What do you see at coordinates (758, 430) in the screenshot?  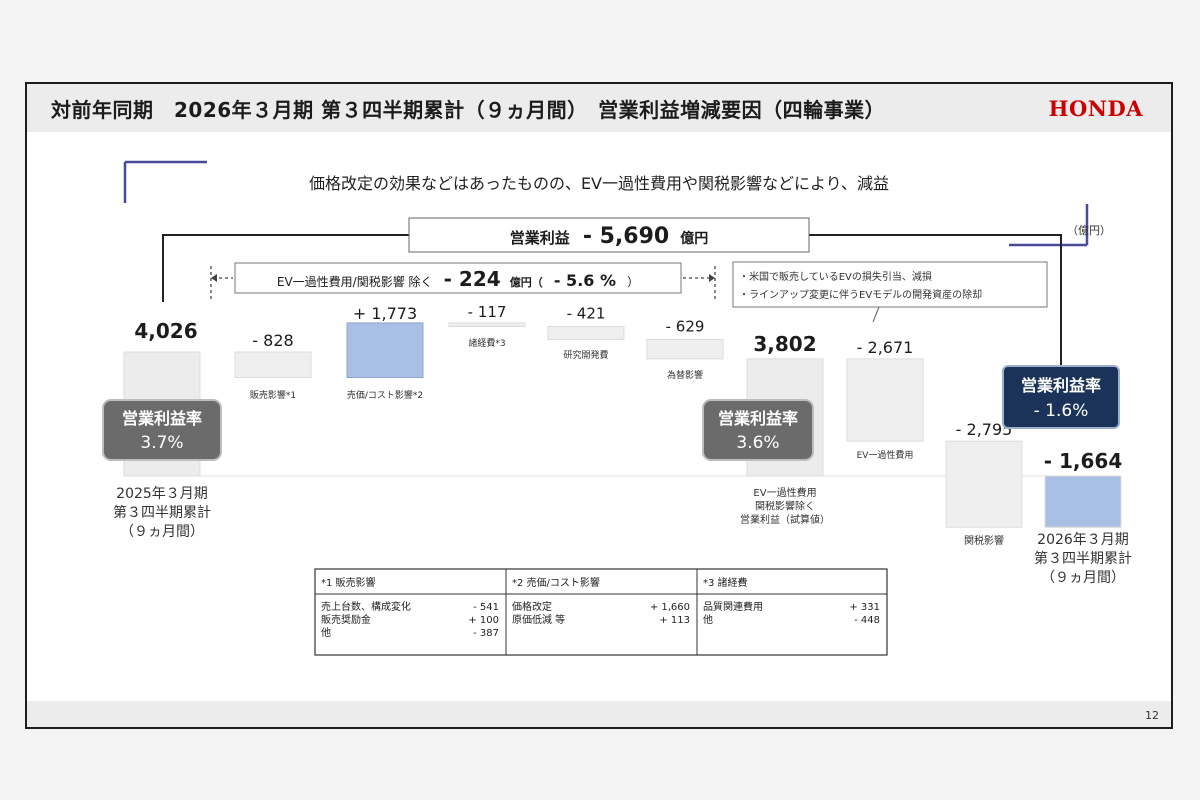 I see `margin-box-adjusted: 営業利益率 3.6%` at bounding box center [758, 430].